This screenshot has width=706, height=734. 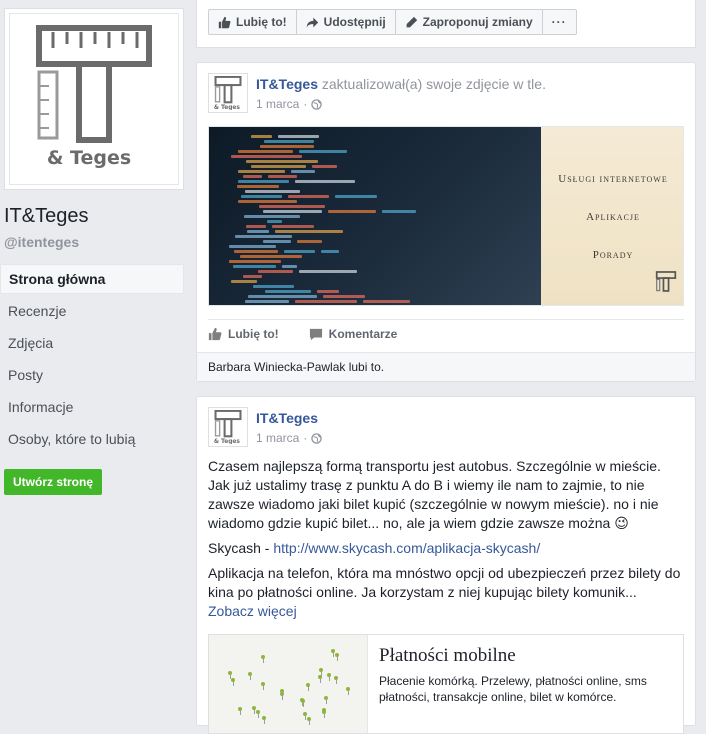 I want to click on cover-logo-icon, so click(x=666, y=281).